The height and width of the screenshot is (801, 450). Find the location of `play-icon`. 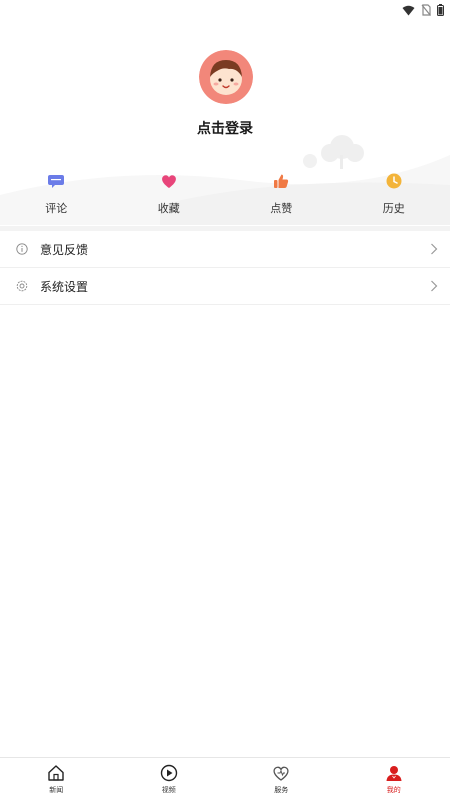

play-icon is located at coordinates (169, 773).